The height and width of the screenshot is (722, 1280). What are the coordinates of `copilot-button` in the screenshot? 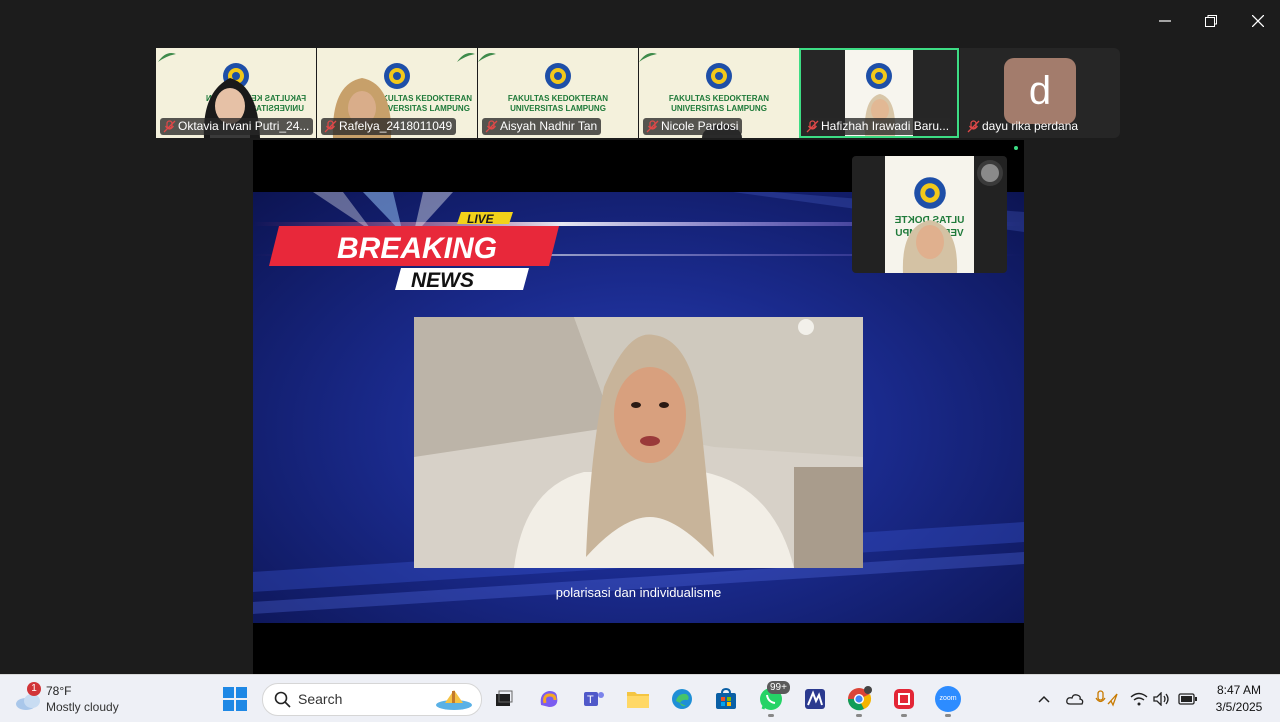 It's located at (549, 699).